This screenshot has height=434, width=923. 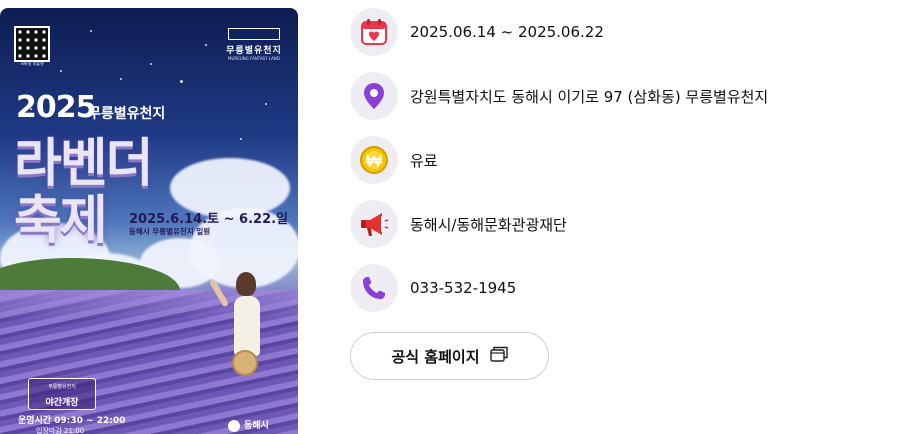 I want to click on qr-code, so click(x=32, y=44).